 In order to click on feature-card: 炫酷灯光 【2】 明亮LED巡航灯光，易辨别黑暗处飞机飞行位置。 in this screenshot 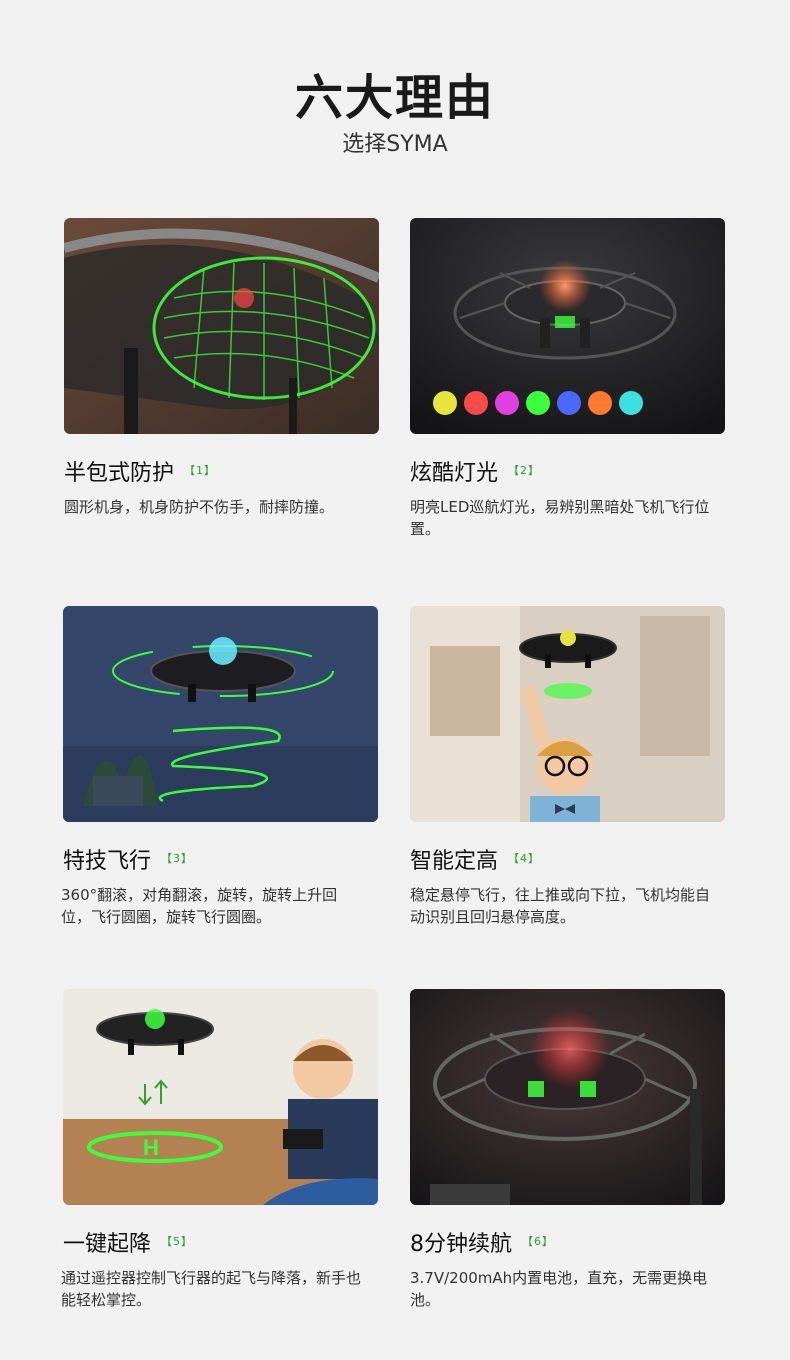, I will do `click(567, 379)`.